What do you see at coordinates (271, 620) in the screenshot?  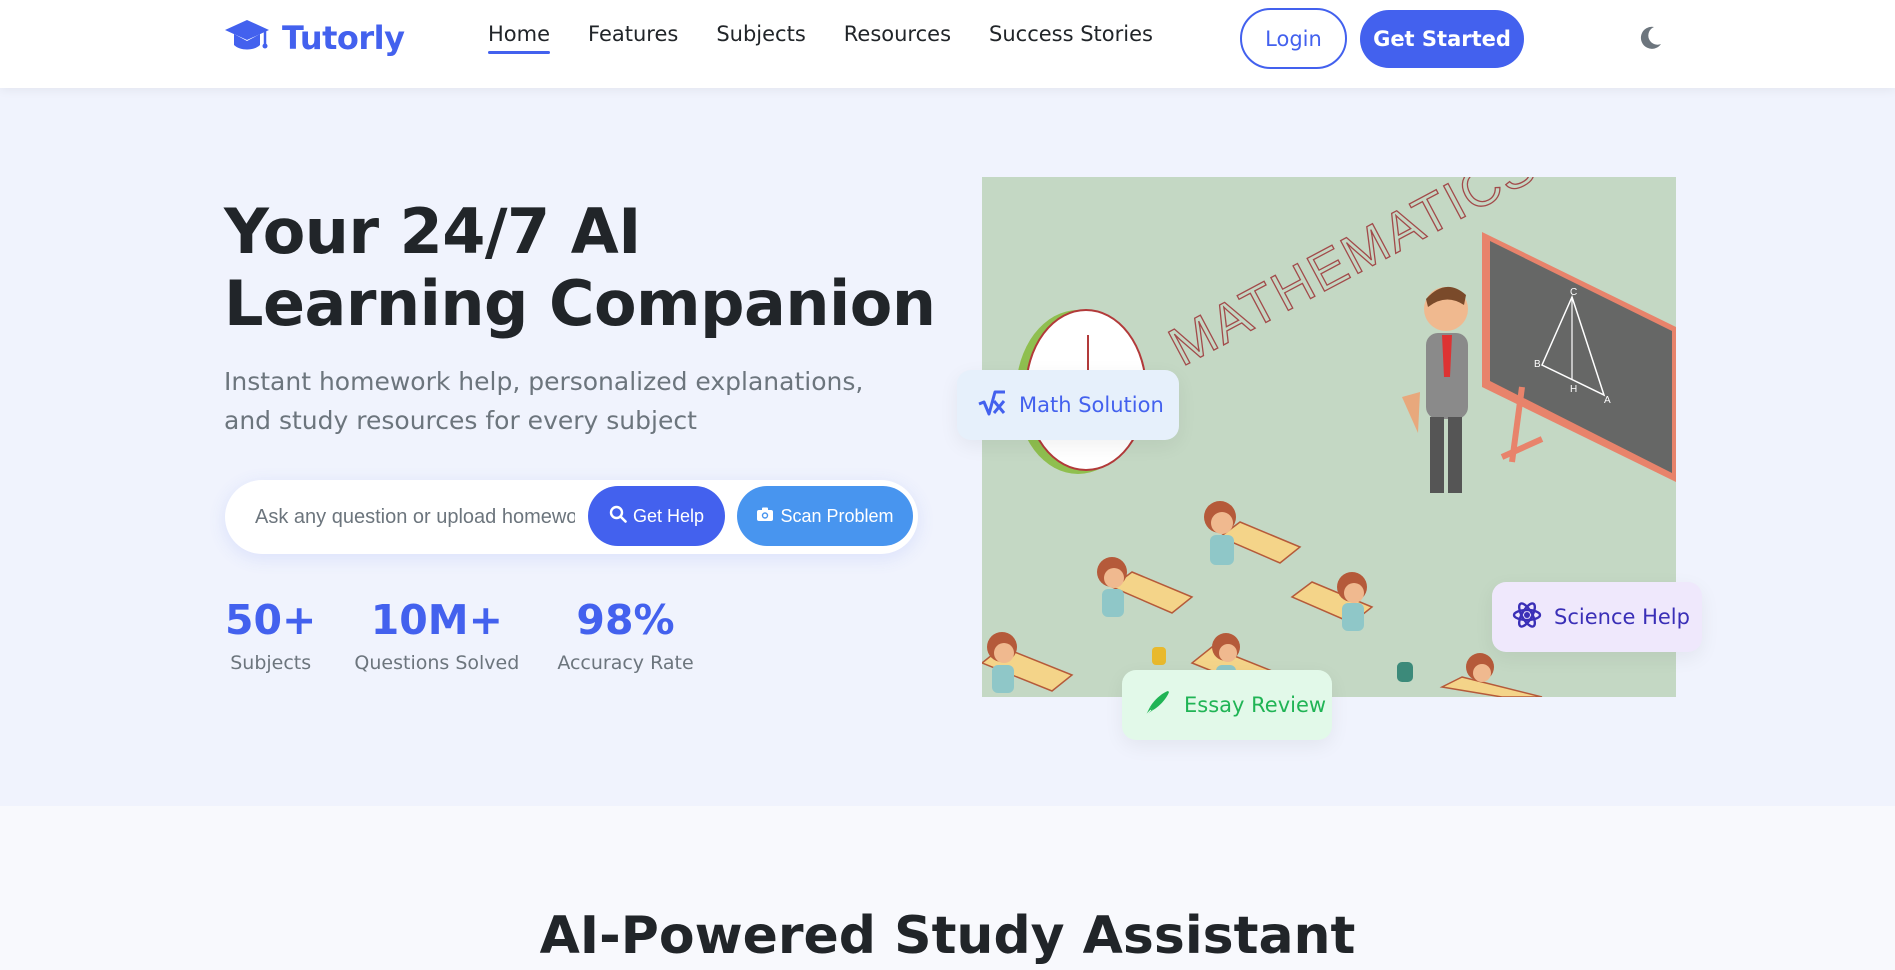 I see `stat-value: 50+` at bounding box center [271, 620].